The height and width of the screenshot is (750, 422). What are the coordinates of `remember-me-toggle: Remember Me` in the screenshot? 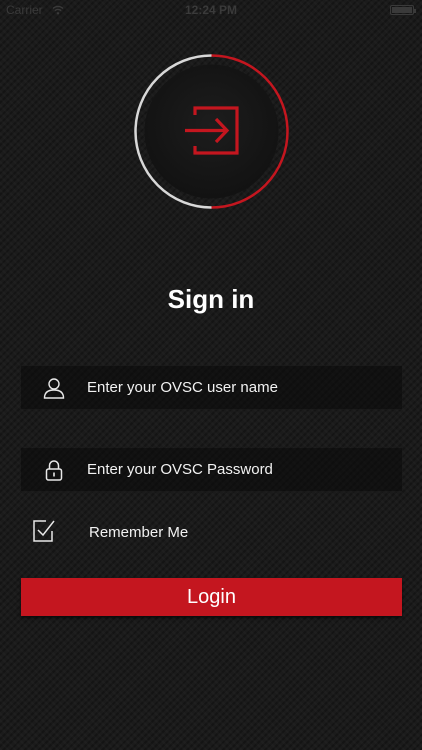 It's located at (132, 533).